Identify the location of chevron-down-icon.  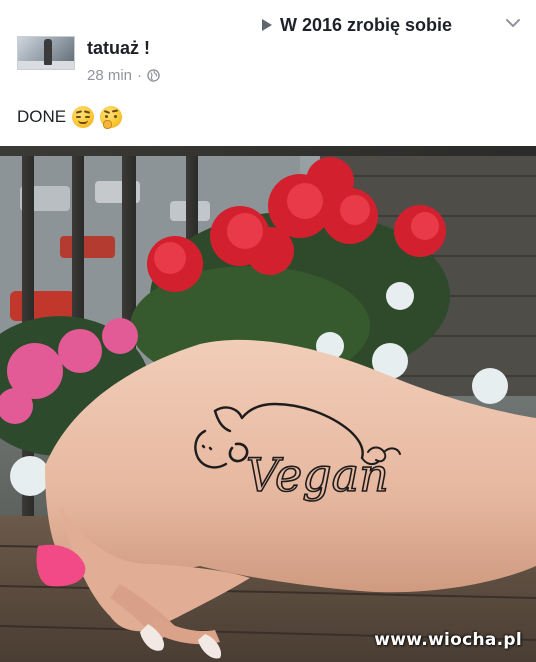
(513, 23).